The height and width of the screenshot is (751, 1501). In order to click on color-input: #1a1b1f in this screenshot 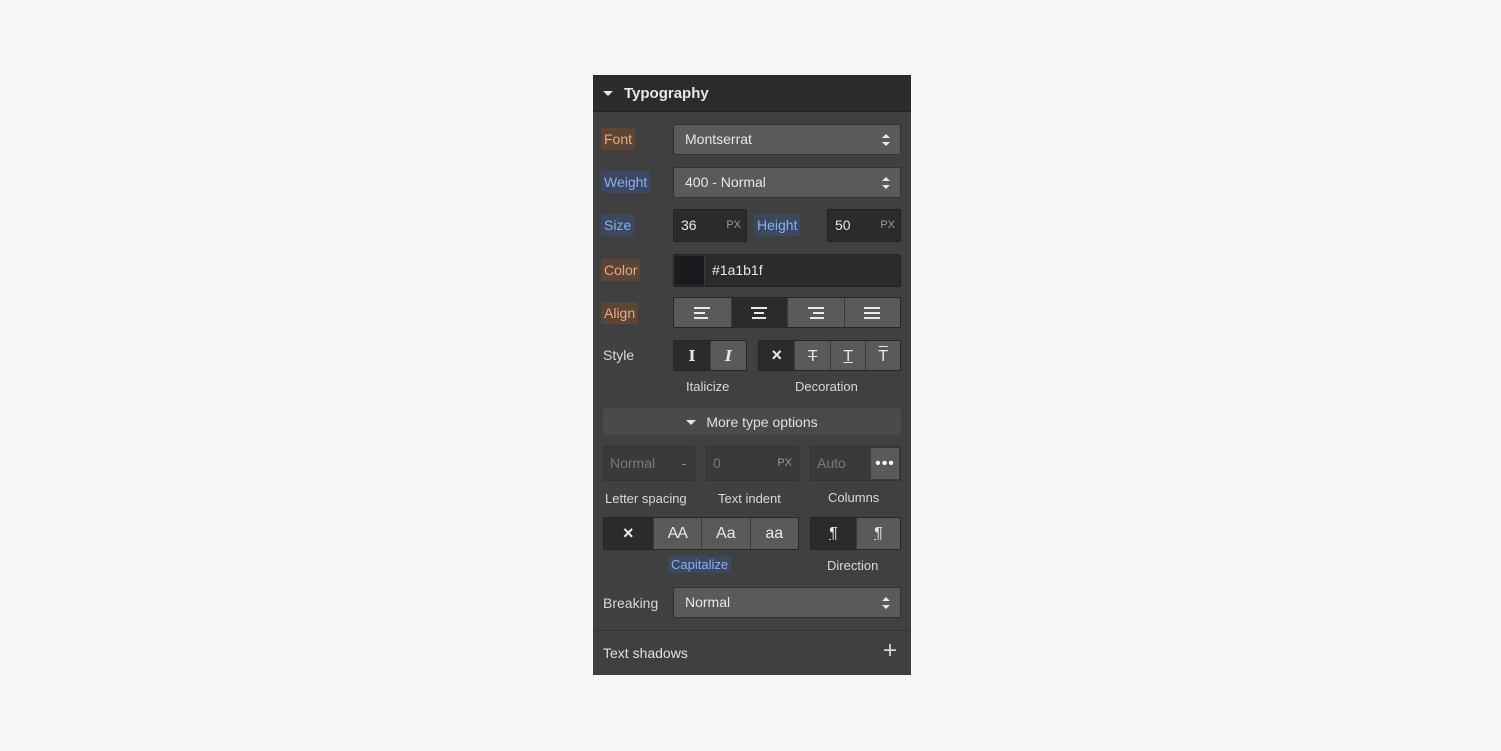, I will do `click(787, 270)`.